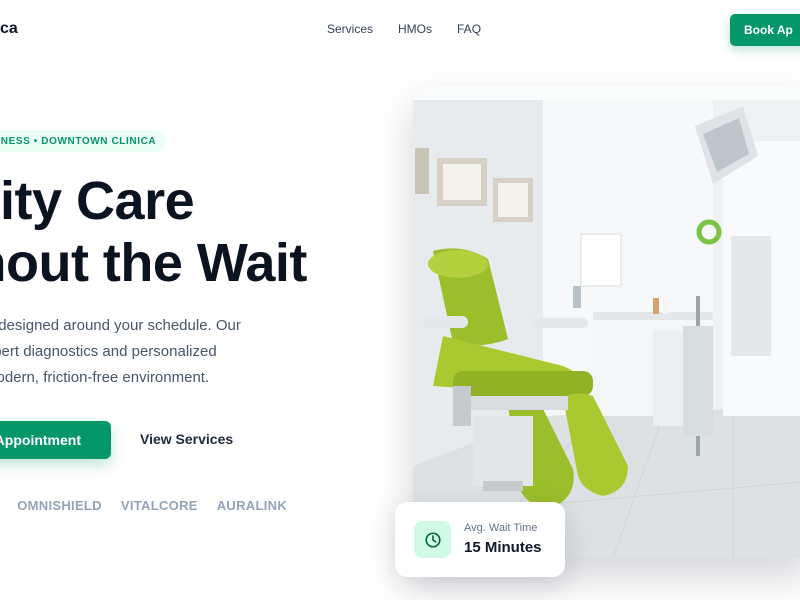  Describe the element at coordinates (765, 30) in the screenshot. I see `book-appointment-header-button: Book Ap` at that location.